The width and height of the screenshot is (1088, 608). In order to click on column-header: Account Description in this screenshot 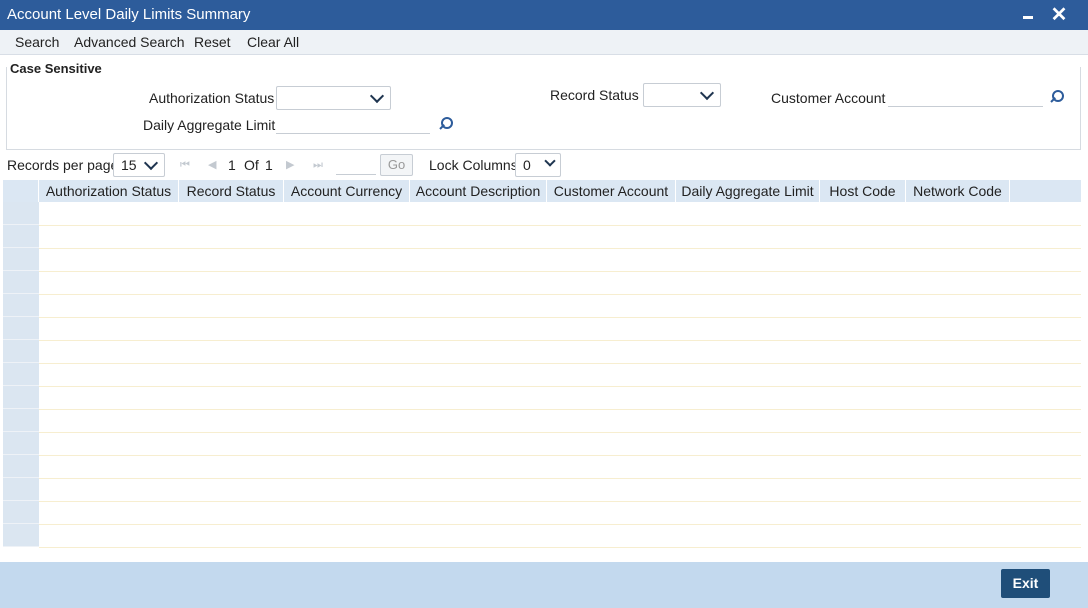, I will do `click(478, 191)`.